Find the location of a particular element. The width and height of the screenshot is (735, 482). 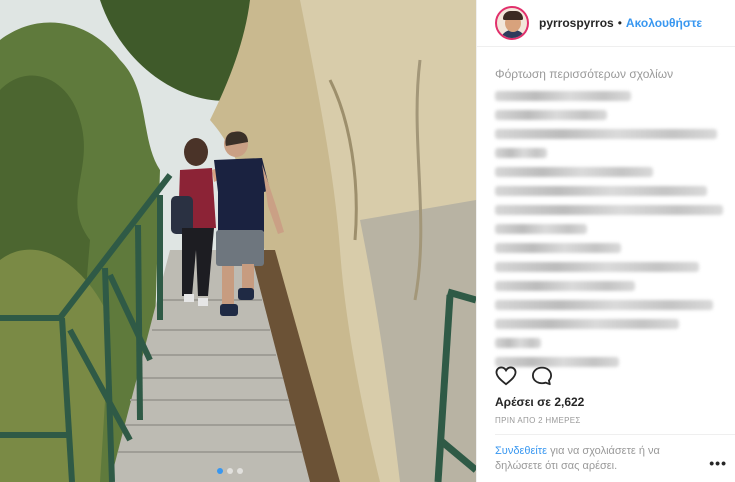

likes-count: Αρέσει σε 2,622 is located at coordinates (539, 402).